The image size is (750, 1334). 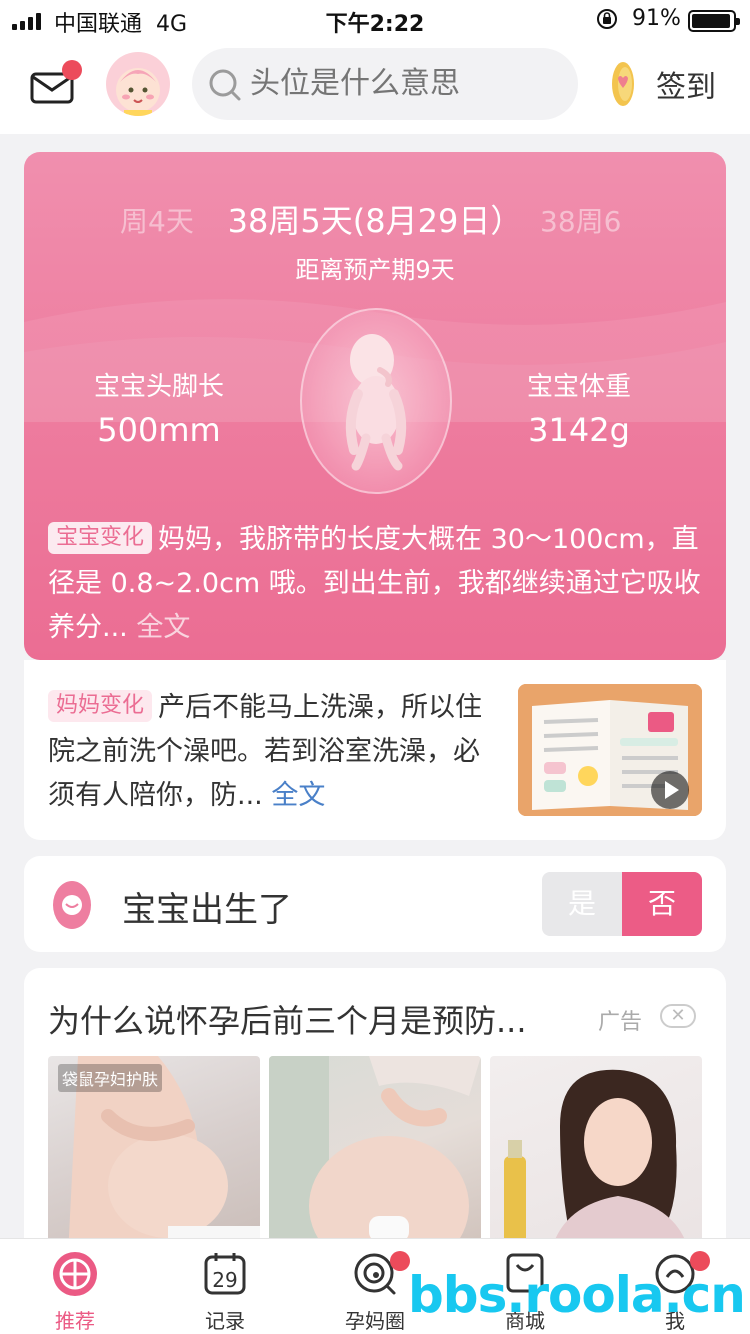 What do you see at coordinates (577, 1295) in the screenshot?
I see `site-watermark: bbs.roola.cn` at bounding box center [577, 1295].